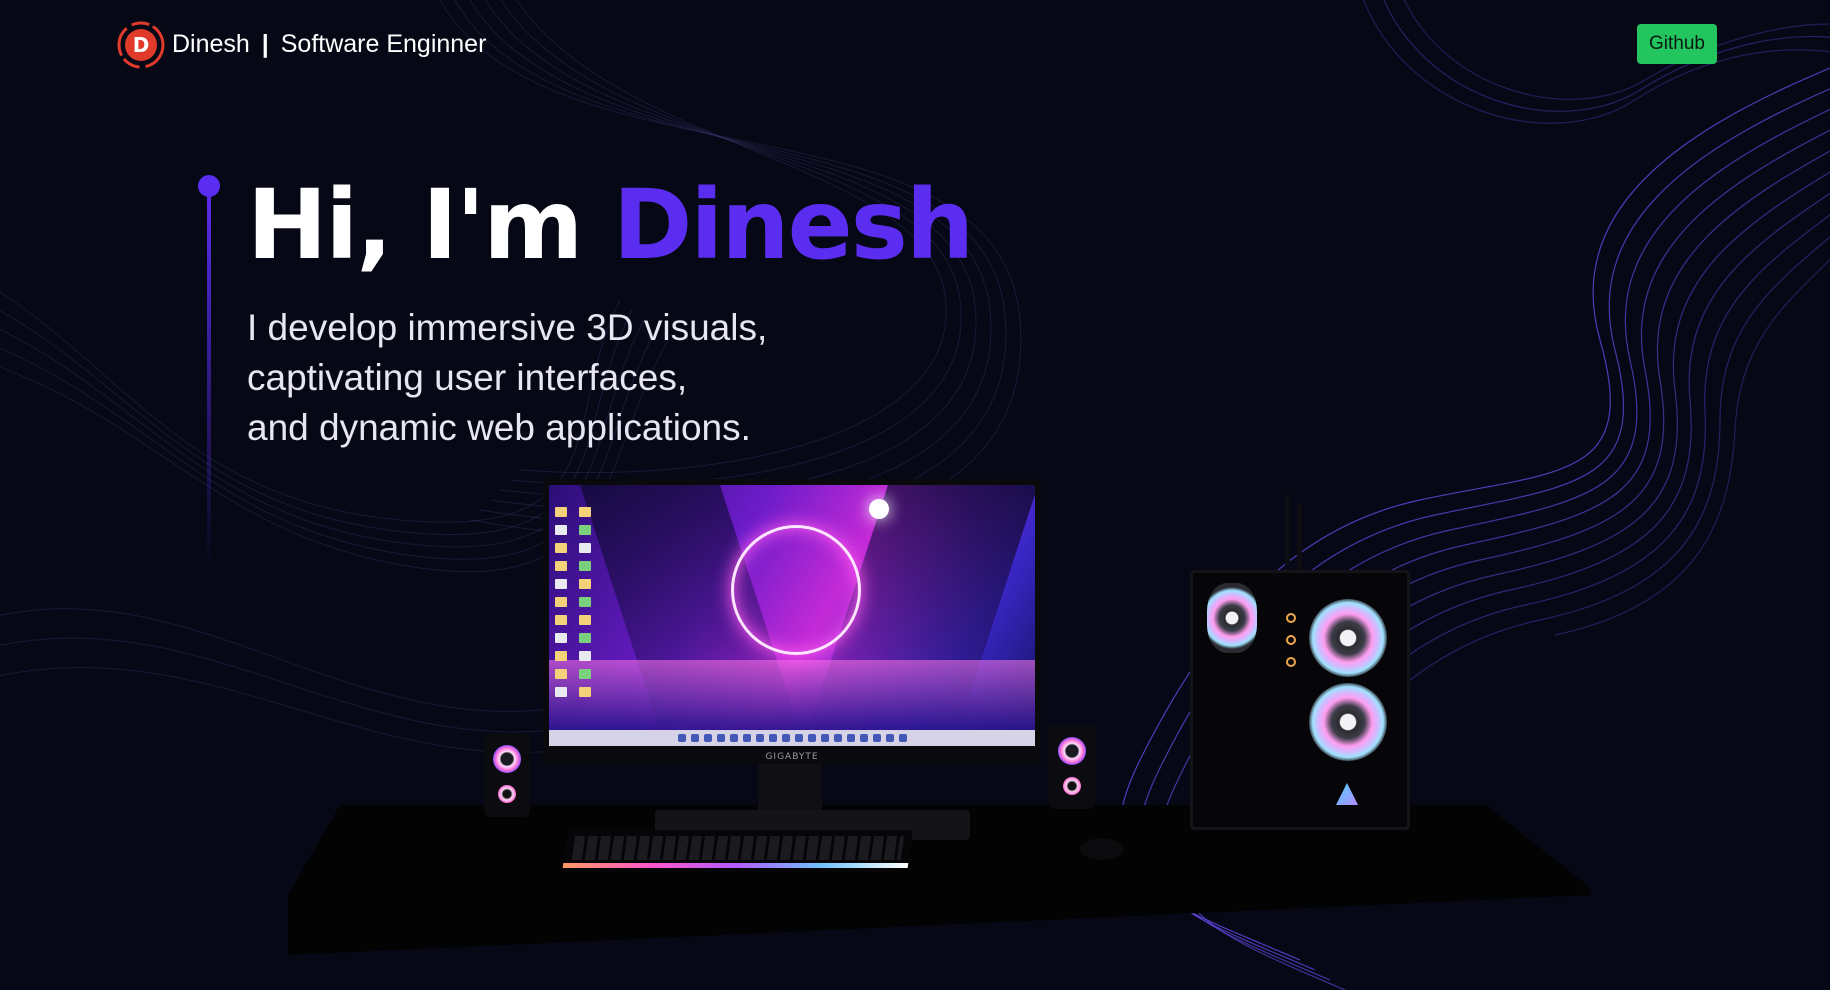  I want to click on brand-title: Software Enginner, so click(383, 44).